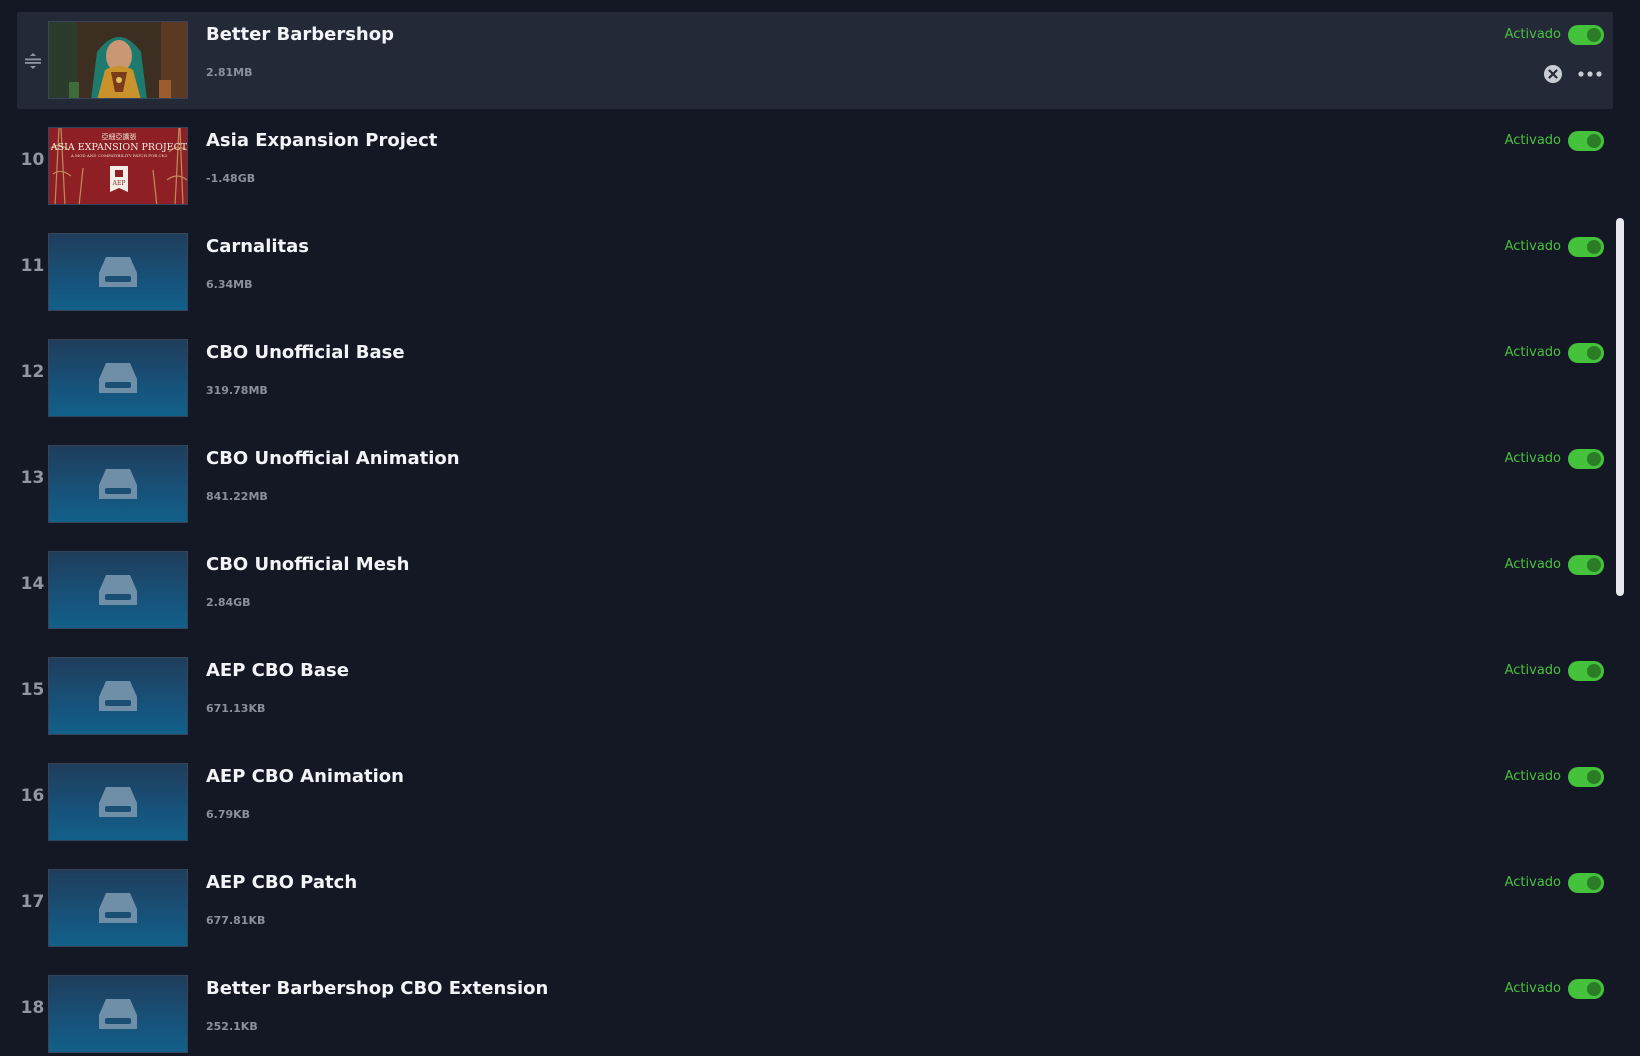 This screenshot has width=1640, height=1056. What do you see at coordinates (308, 564) in the screenshot?
I see `mod-name: CBO Unofficial Mesh` at bounding box center [308, 564].